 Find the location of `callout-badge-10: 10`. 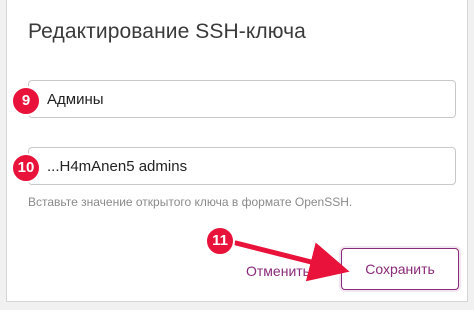

callout-badge-10: 10 is located at coordinates (26, 168).